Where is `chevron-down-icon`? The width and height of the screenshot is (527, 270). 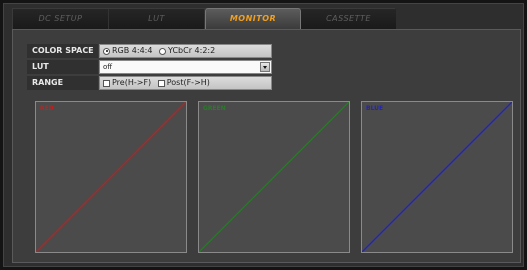
chevron-down-icon is located at coordinates (265, 67).